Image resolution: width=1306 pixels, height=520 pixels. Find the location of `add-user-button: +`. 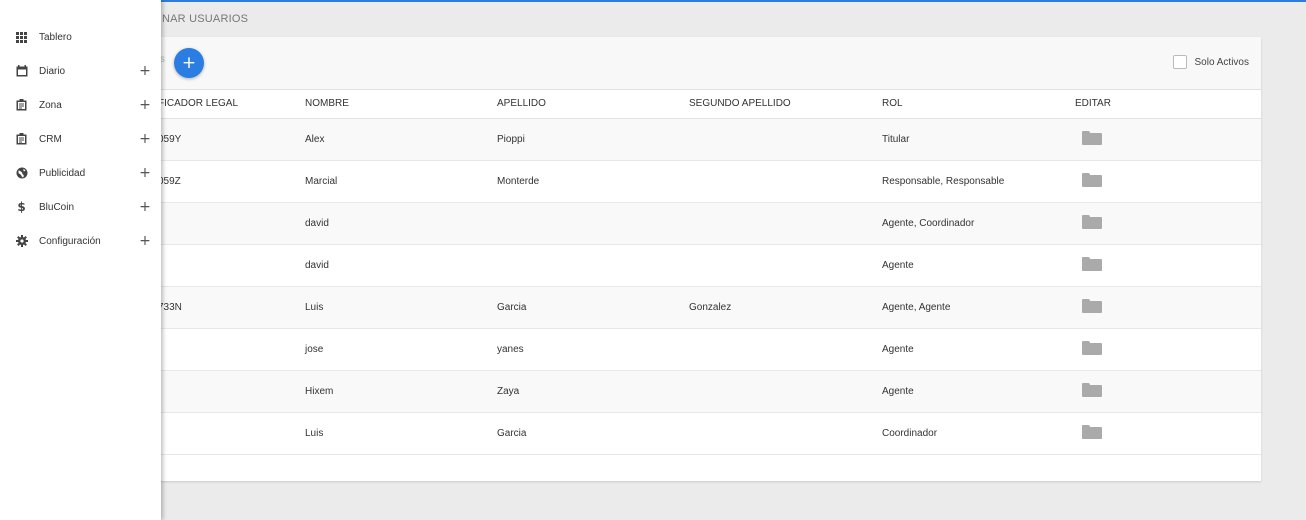

add-user-button: + is located at coordinates (189, 63).